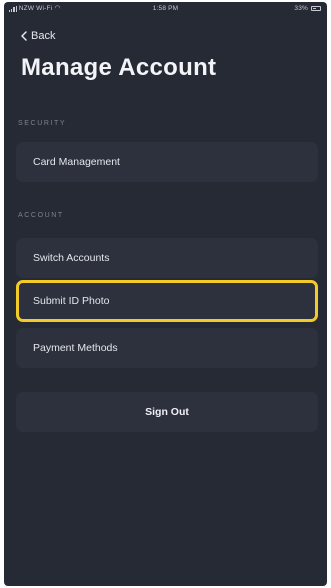 The width and height of the screenshot is (331, 588). What do you see at coordinates (75, 348) in the screenshot?
I see `payment-methods-label: Payment Methods` at bounding box center [75, 348].